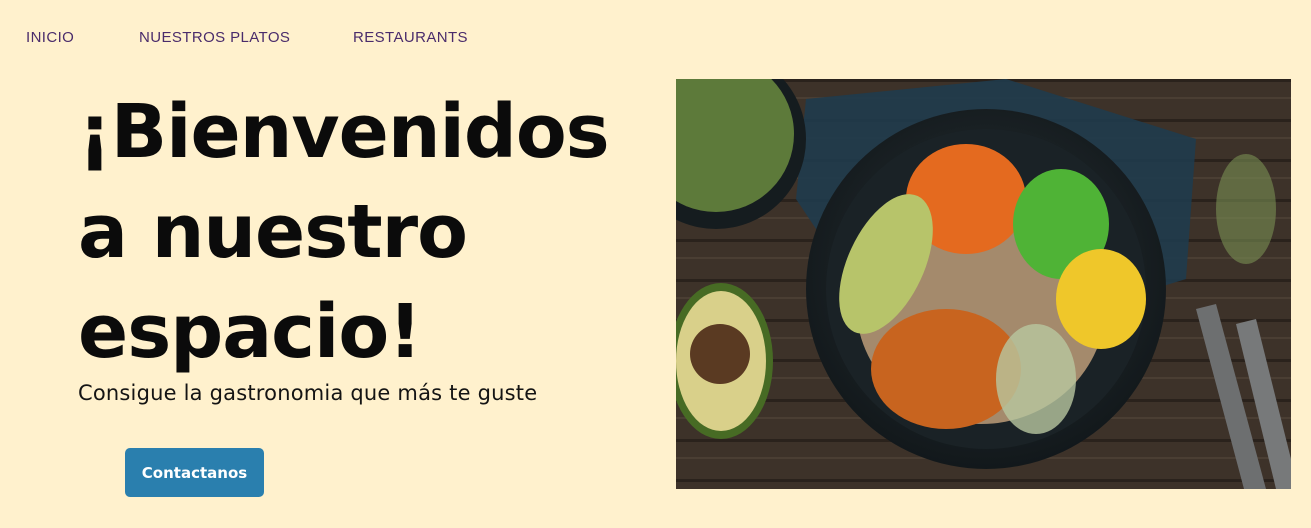  Describe the element at coordinates (308, 393) in the screenshot. I see `hero-subtitle: Consigue la gastronomia que más te guste` at that location.